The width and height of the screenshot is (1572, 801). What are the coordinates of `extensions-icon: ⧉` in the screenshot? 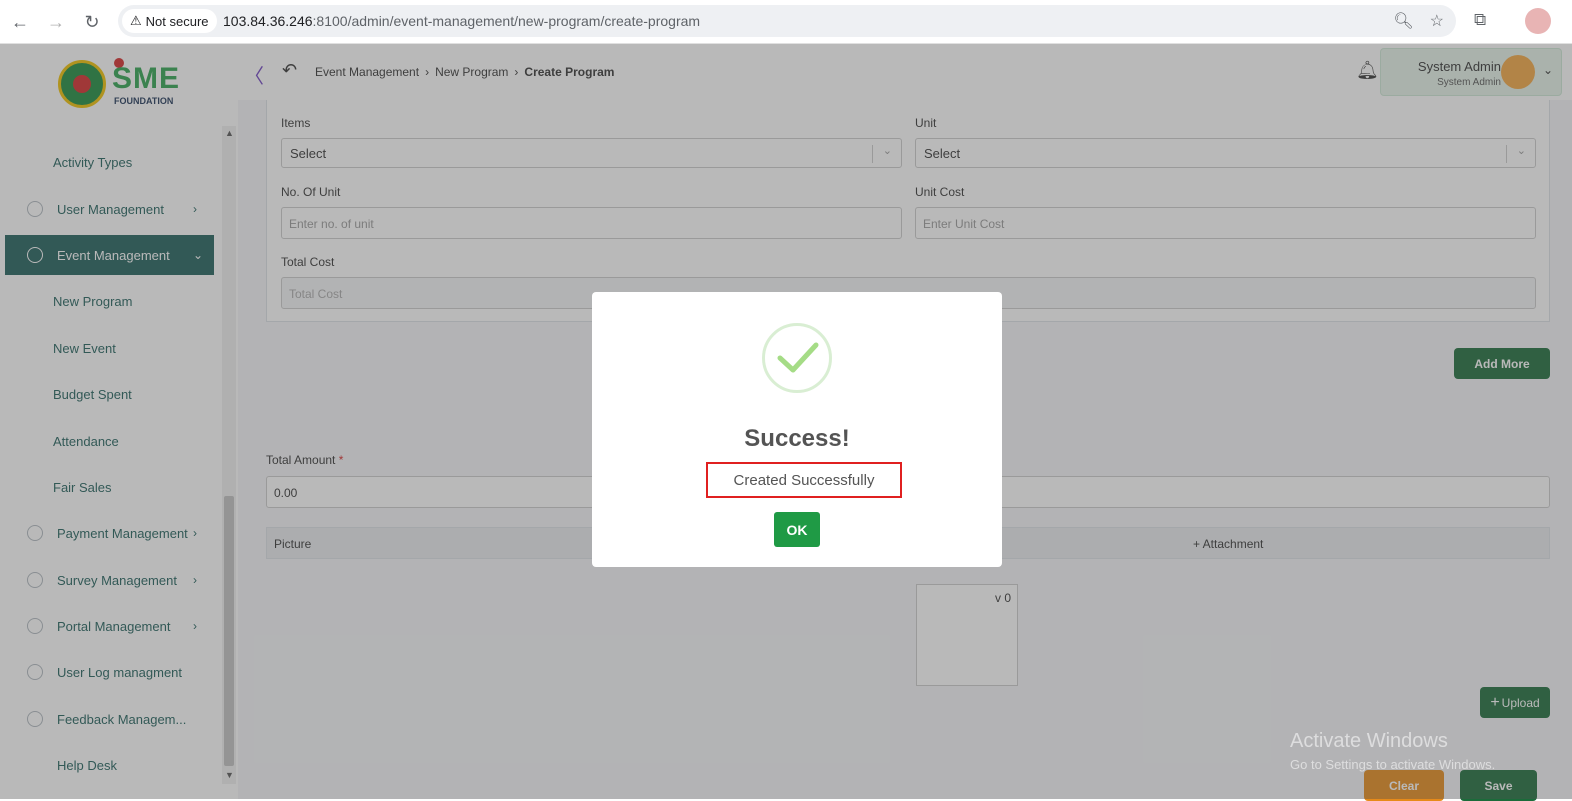 It's located at (1480, 20).